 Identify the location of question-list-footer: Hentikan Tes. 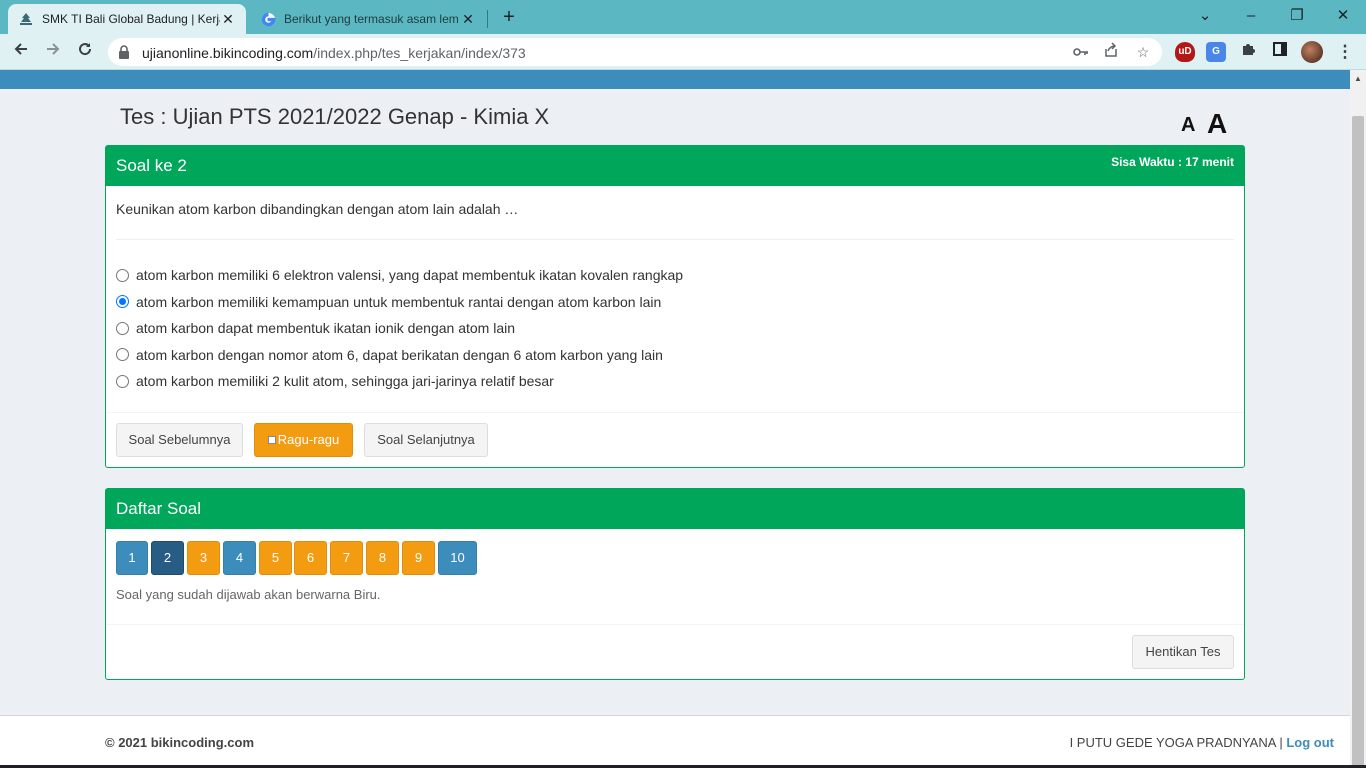
(675, 652).